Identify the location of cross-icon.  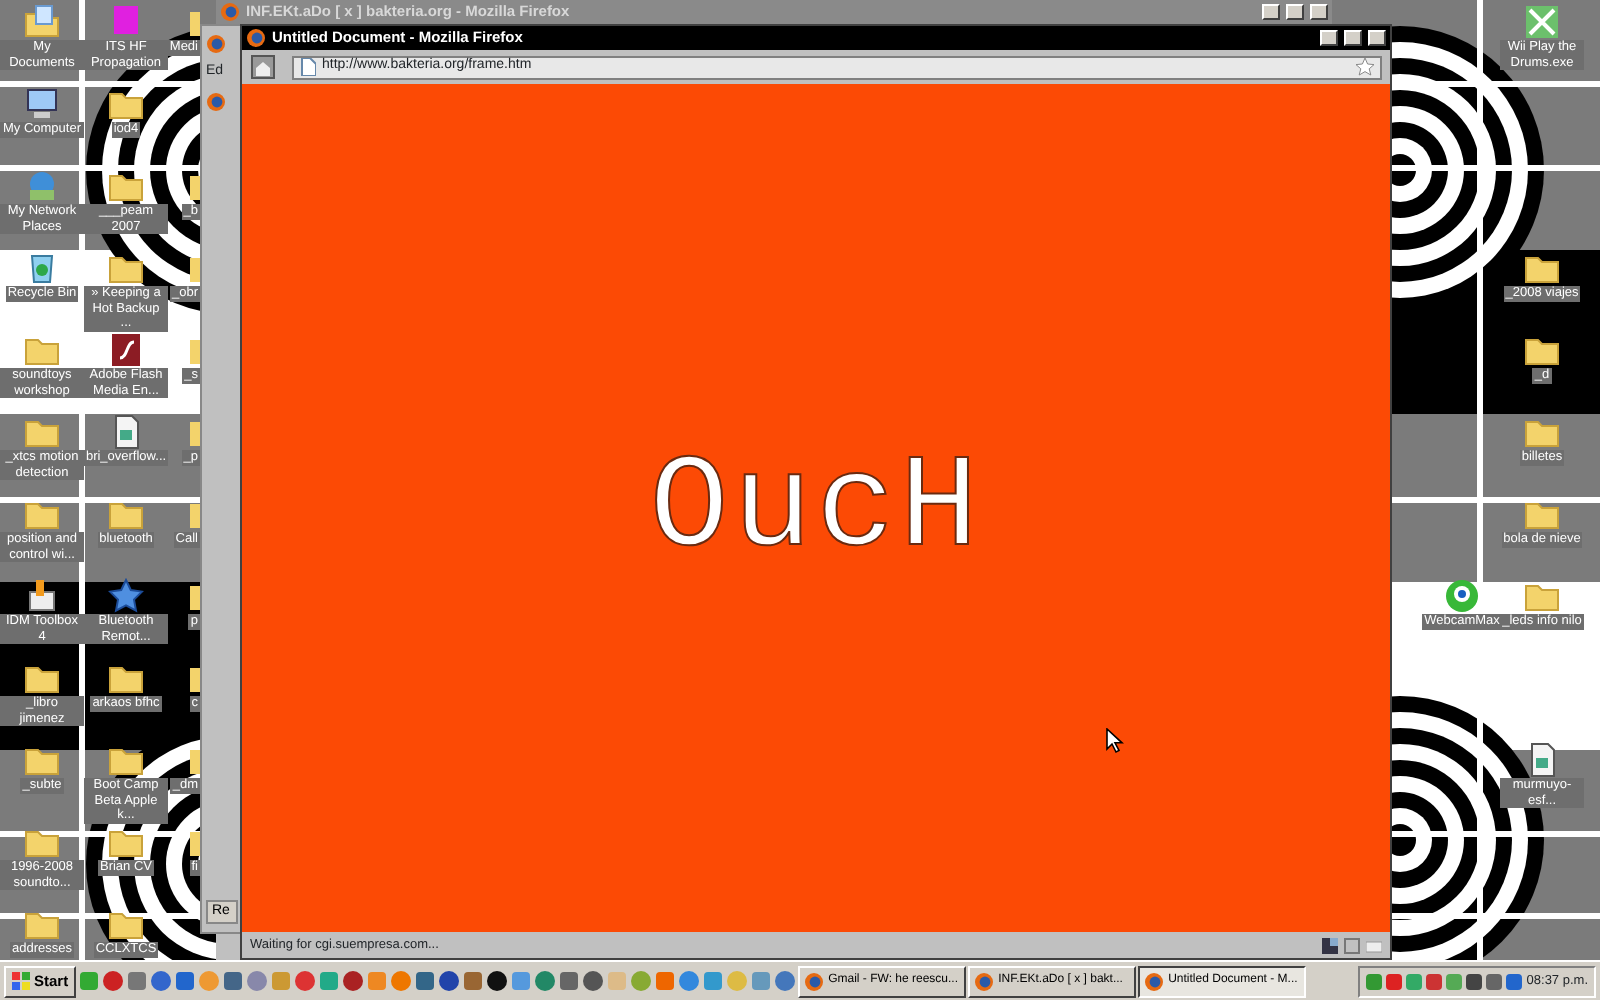
(1542, 22).